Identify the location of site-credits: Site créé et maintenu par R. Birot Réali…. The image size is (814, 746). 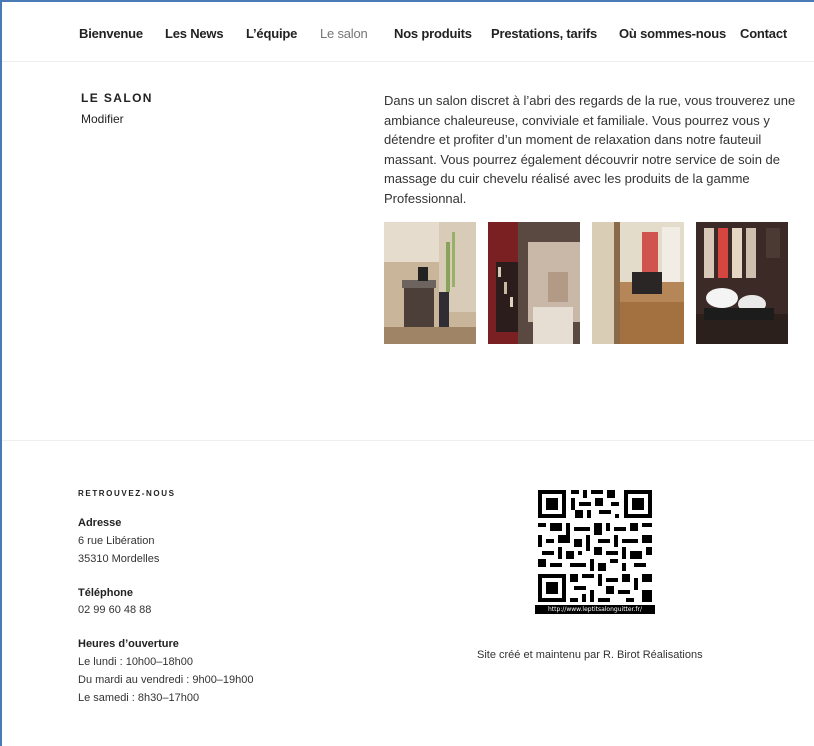
(590, 655).